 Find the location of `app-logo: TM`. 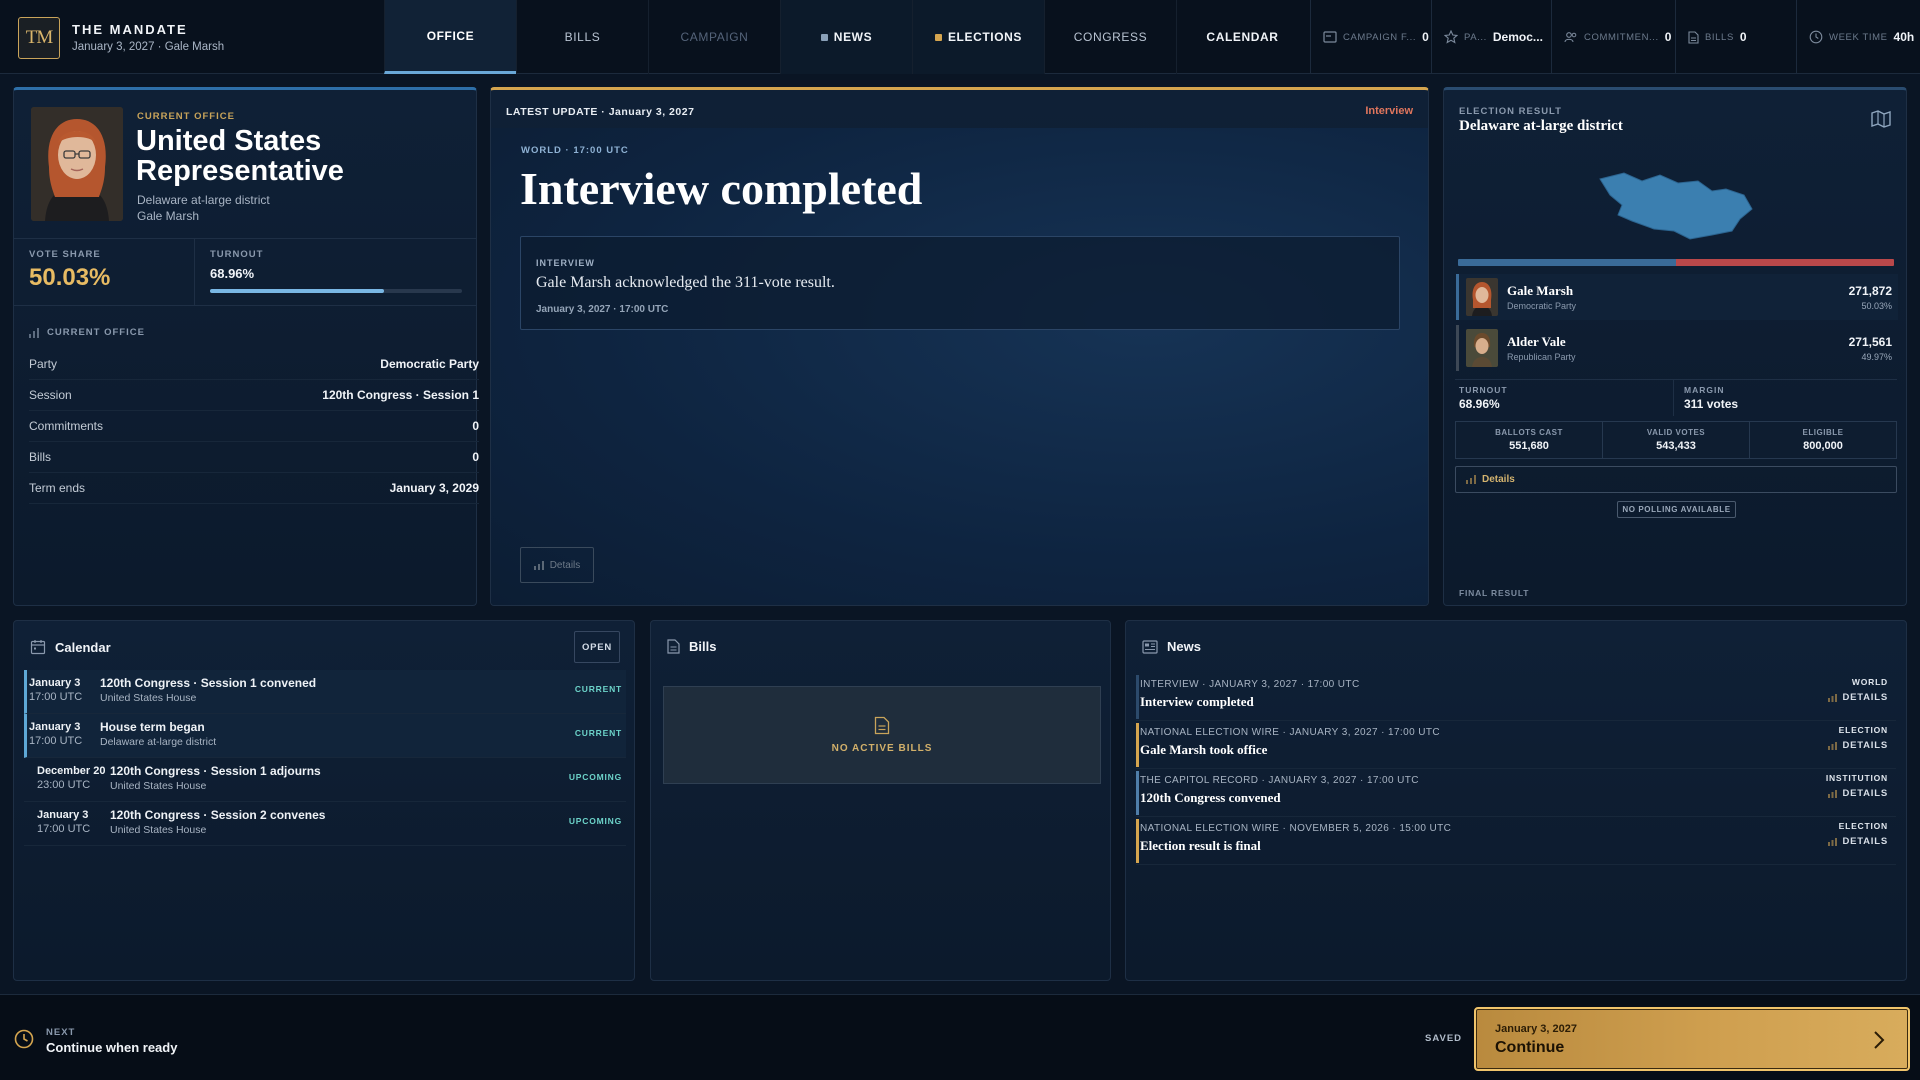

app-logo: TM is located at coordinates (39, 38).